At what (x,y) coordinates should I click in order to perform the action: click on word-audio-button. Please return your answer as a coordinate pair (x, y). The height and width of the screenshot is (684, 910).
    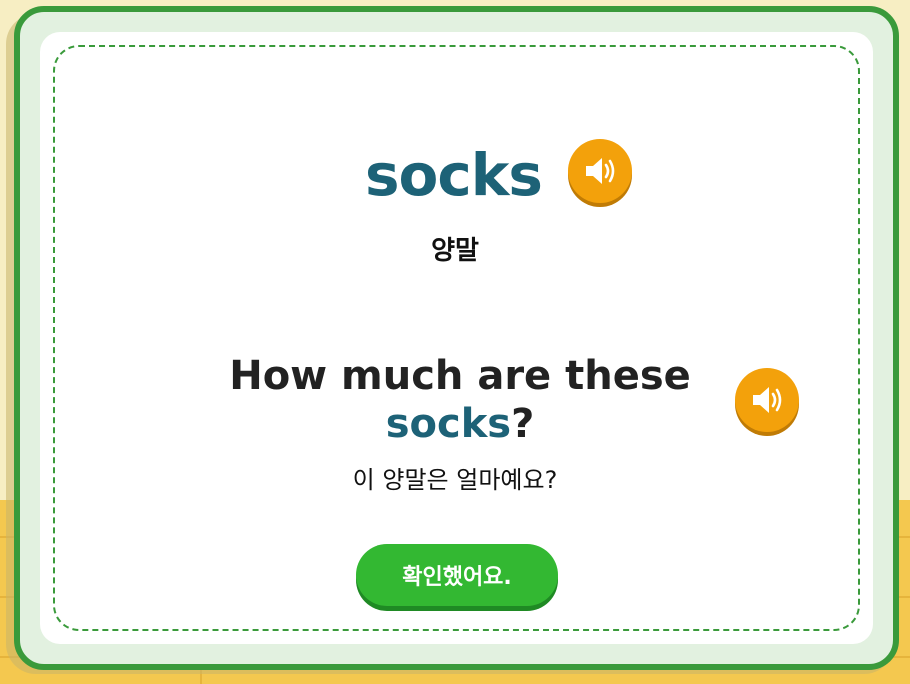
    Looking at the image, I should click on (600, 171).